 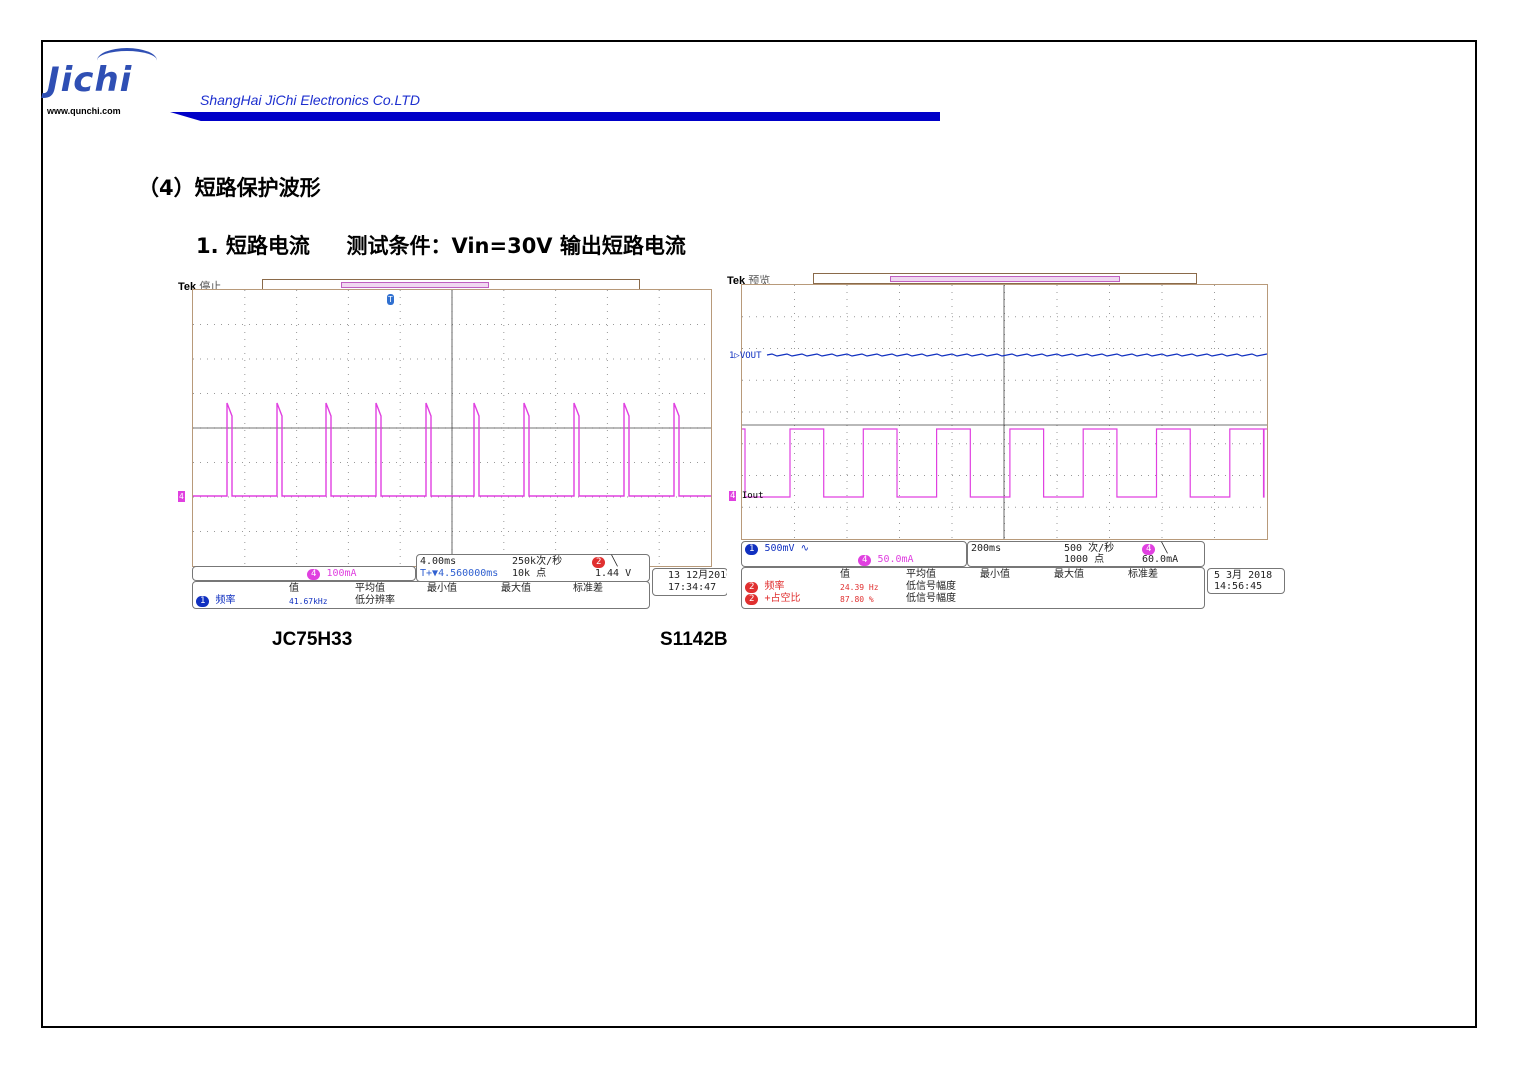 What do you see at coordinates (986, 548) in the screenshot?
I see `timebase: 200ms` at bounding box center [986, 548].